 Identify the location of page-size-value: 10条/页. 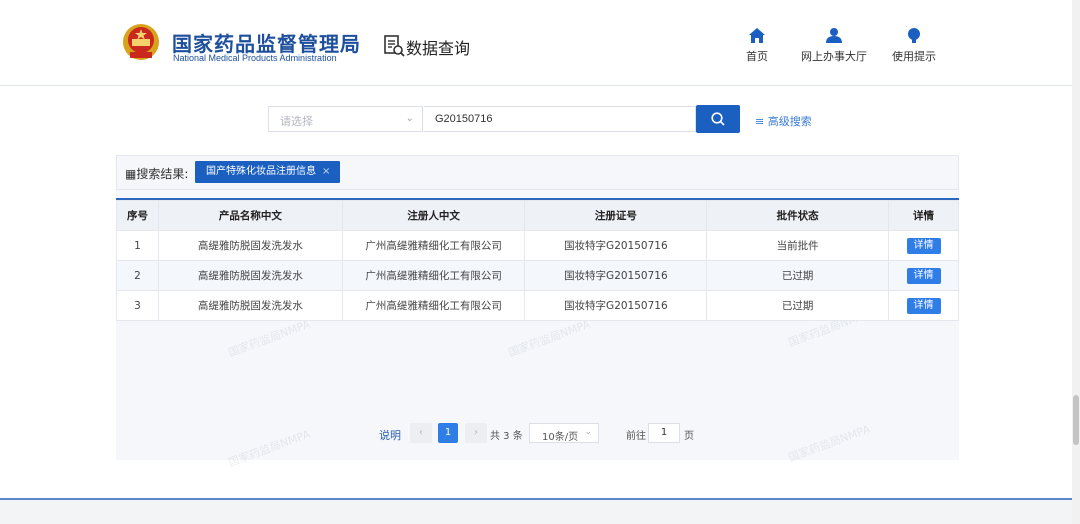
(560, 437).